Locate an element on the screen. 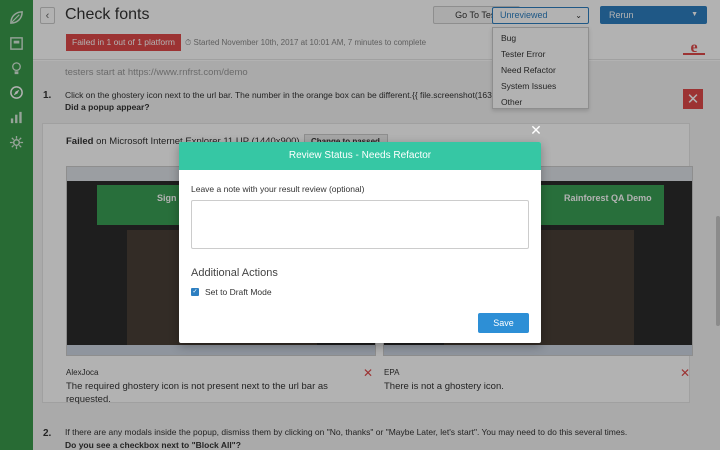 This screenshot has height=450, width=720. checkmark-icon: ✓ is located at coordinates (195, 292).